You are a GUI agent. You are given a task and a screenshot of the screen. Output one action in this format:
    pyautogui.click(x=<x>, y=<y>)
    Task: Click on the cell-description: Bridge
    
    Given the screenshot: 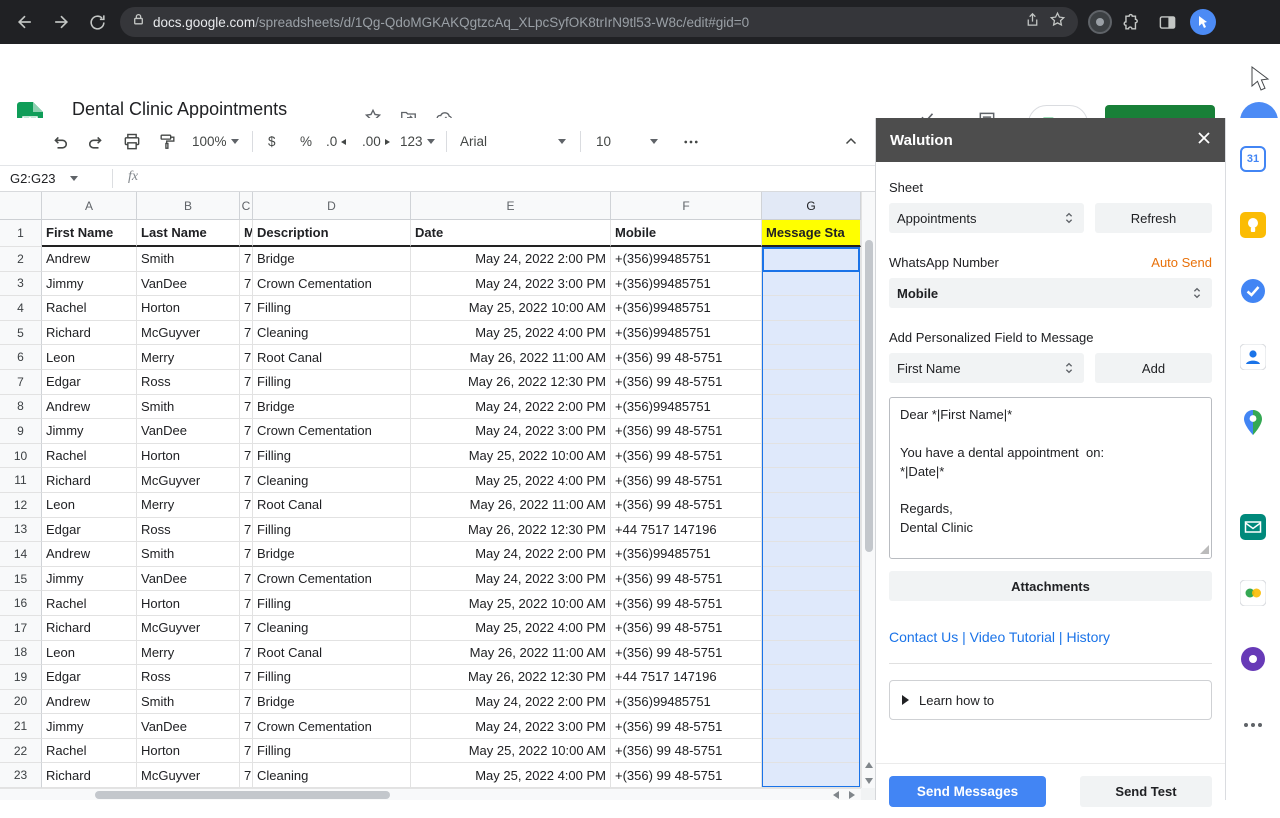 What is the action you would take?
    pyautogui.click(x=332, y=702)
    